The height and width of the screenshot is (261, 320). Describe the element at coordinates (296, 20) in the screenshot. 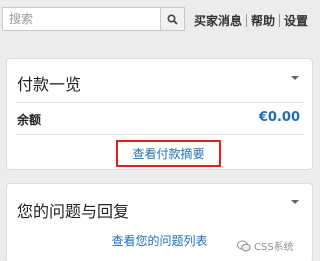

I see `settings-link: 设置` at that location.